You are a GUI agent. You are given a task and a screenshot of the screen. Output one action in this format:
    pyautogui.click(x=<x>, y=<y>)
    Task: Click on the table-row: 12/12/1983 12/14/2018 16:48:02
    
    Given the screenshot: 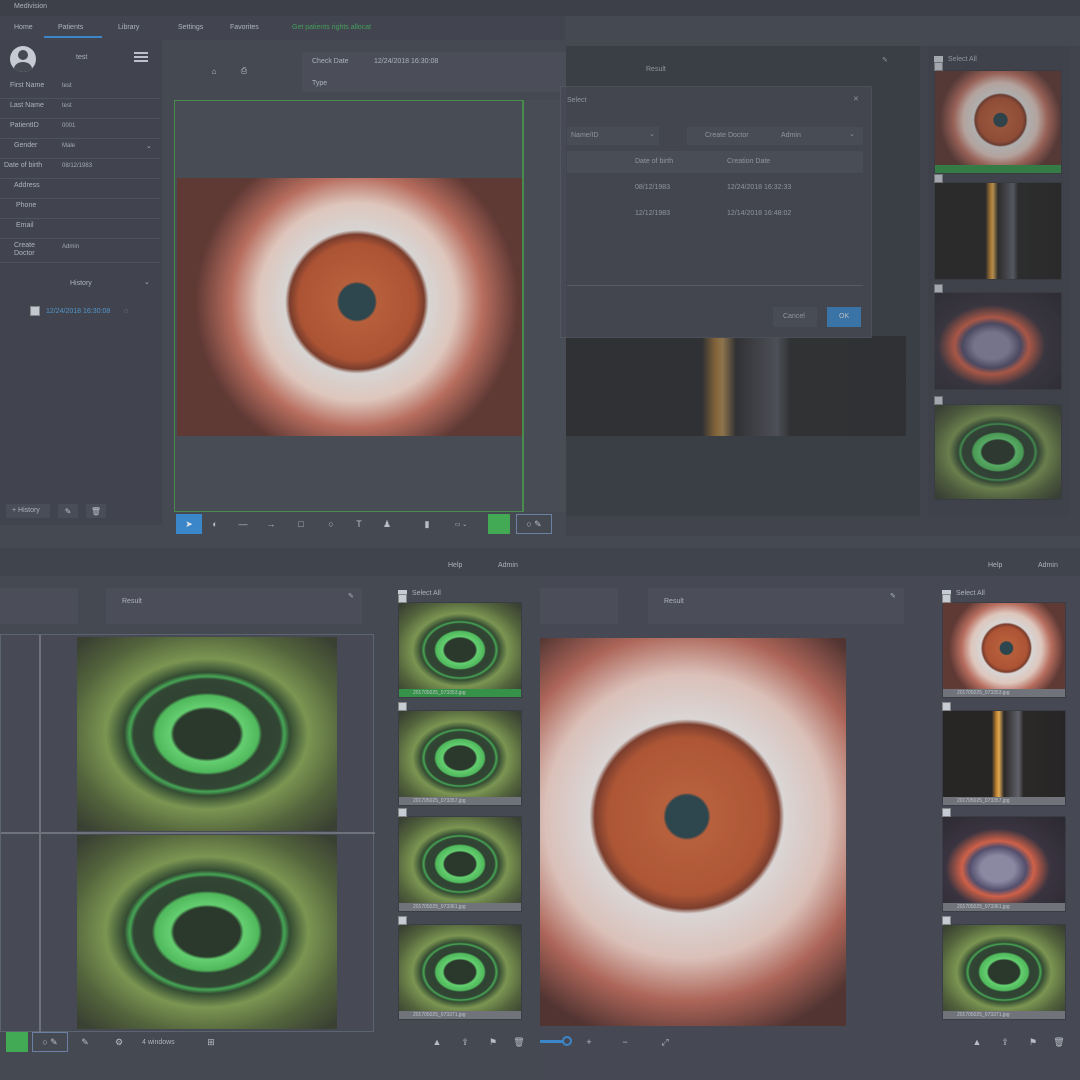 What is the action you would take?
    pyautogui.click(x=715, y=214)
    